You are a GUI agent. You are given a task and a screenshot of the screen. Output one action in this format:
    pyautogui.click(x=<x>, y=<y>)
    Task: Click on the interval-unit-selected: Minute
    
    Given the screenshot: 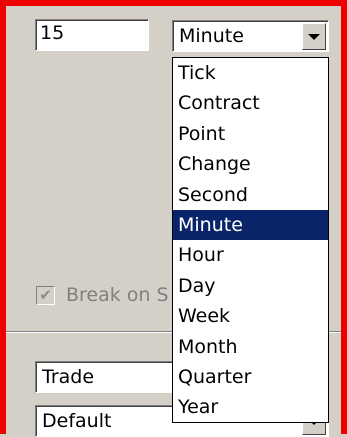 What is the action you would take?
    pyautogui.click(x=211, y=36)
    